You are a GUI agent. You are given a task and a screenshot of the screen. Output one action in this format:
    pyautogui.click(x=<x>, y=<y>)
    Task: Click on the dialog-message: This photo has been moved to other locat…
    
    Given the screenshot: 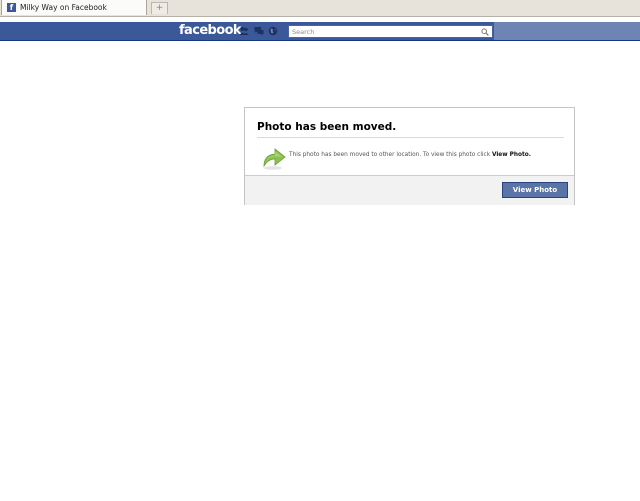 What is the action you would take?
    pyautogui.click(x=410, y=155)
    